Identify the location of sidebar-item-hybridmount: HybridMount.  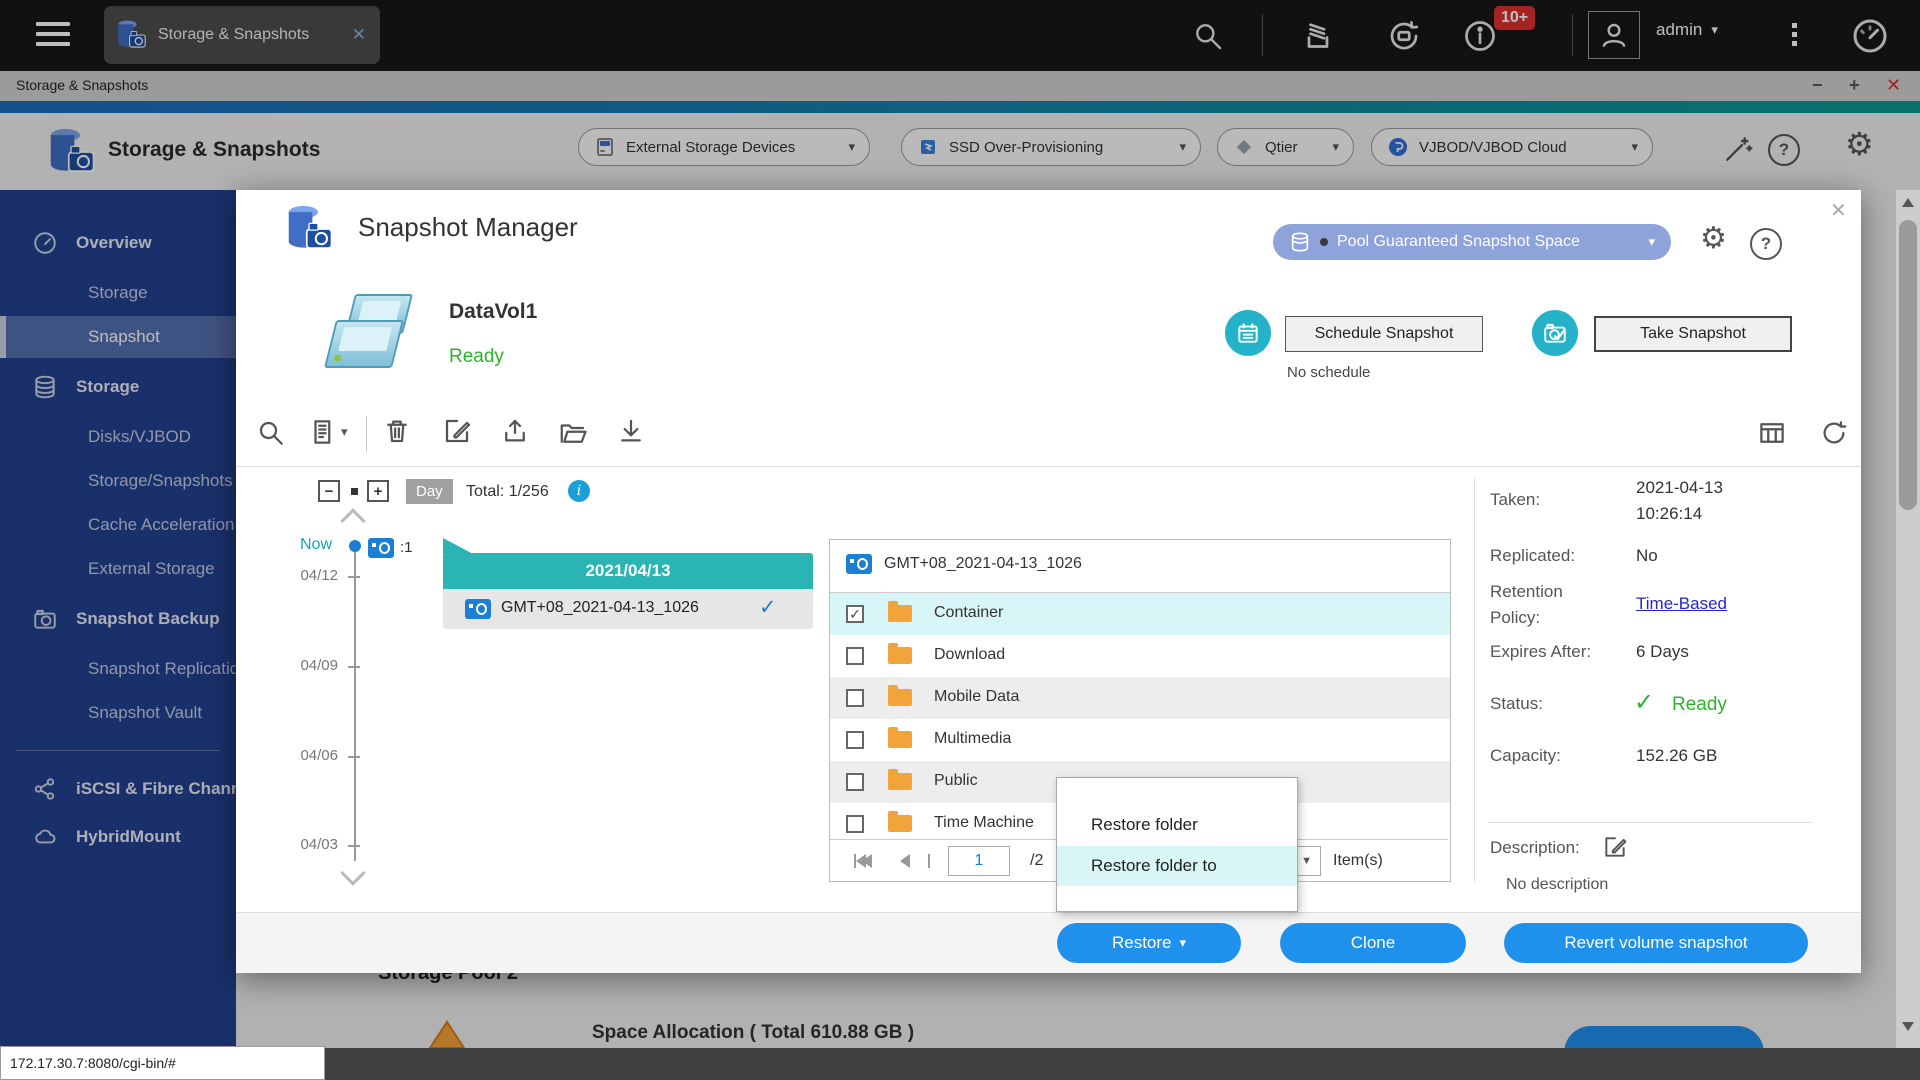
(118, 837).